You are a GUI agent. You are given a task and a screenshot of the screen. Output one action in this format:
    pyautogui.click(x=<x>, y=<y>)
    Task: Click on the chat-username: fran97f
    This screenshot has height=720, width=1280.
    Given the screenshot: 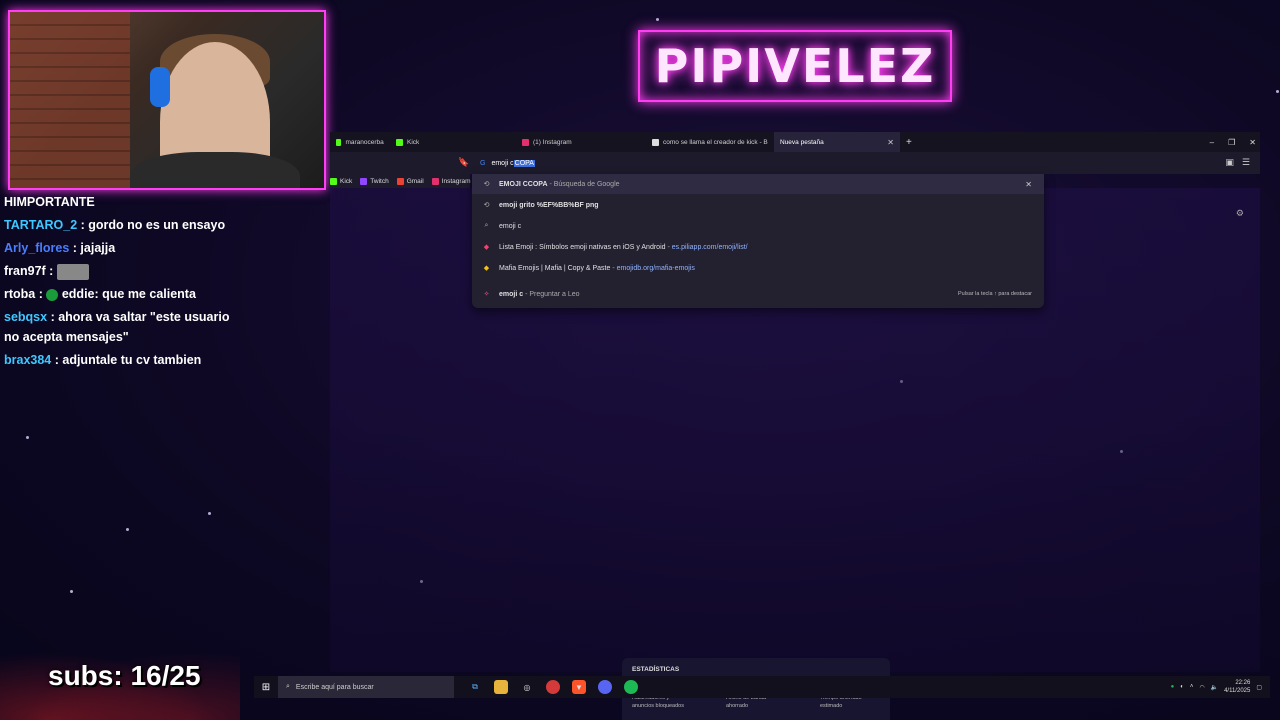 What is the action you would take?
    pyautogui.click(x=25, y=271)
    